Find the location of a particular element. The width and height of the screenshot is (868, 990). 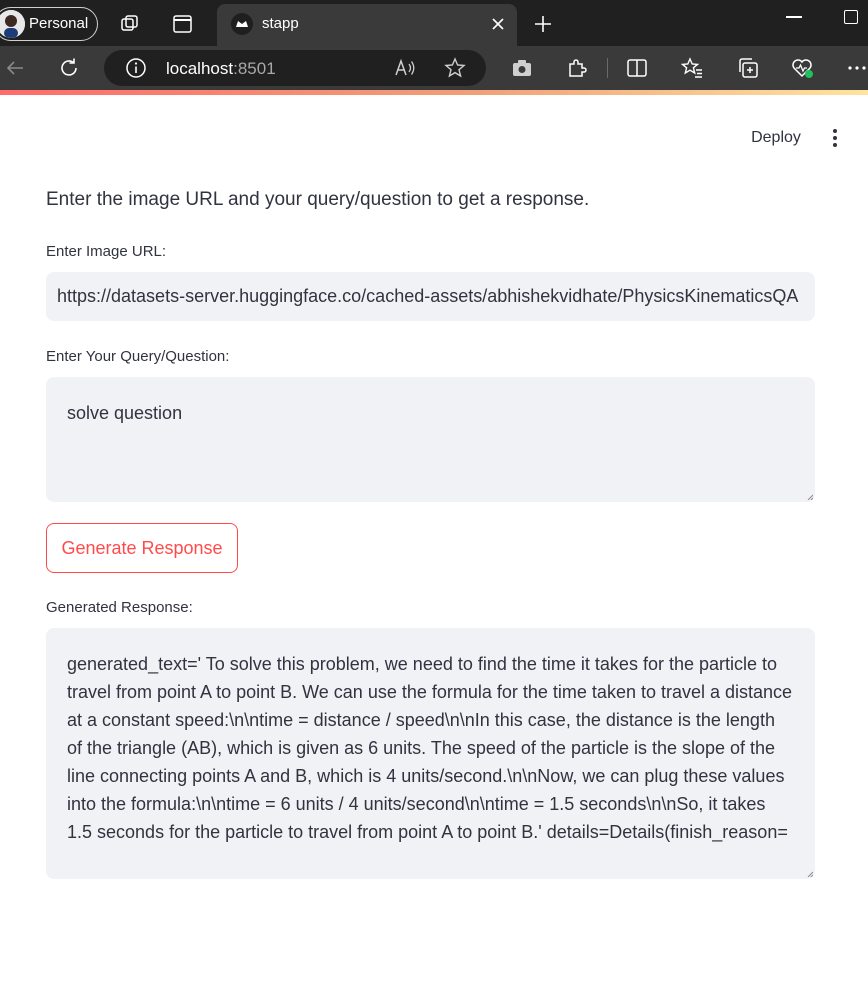

maximize-icon is located at coordinates (851, 17).